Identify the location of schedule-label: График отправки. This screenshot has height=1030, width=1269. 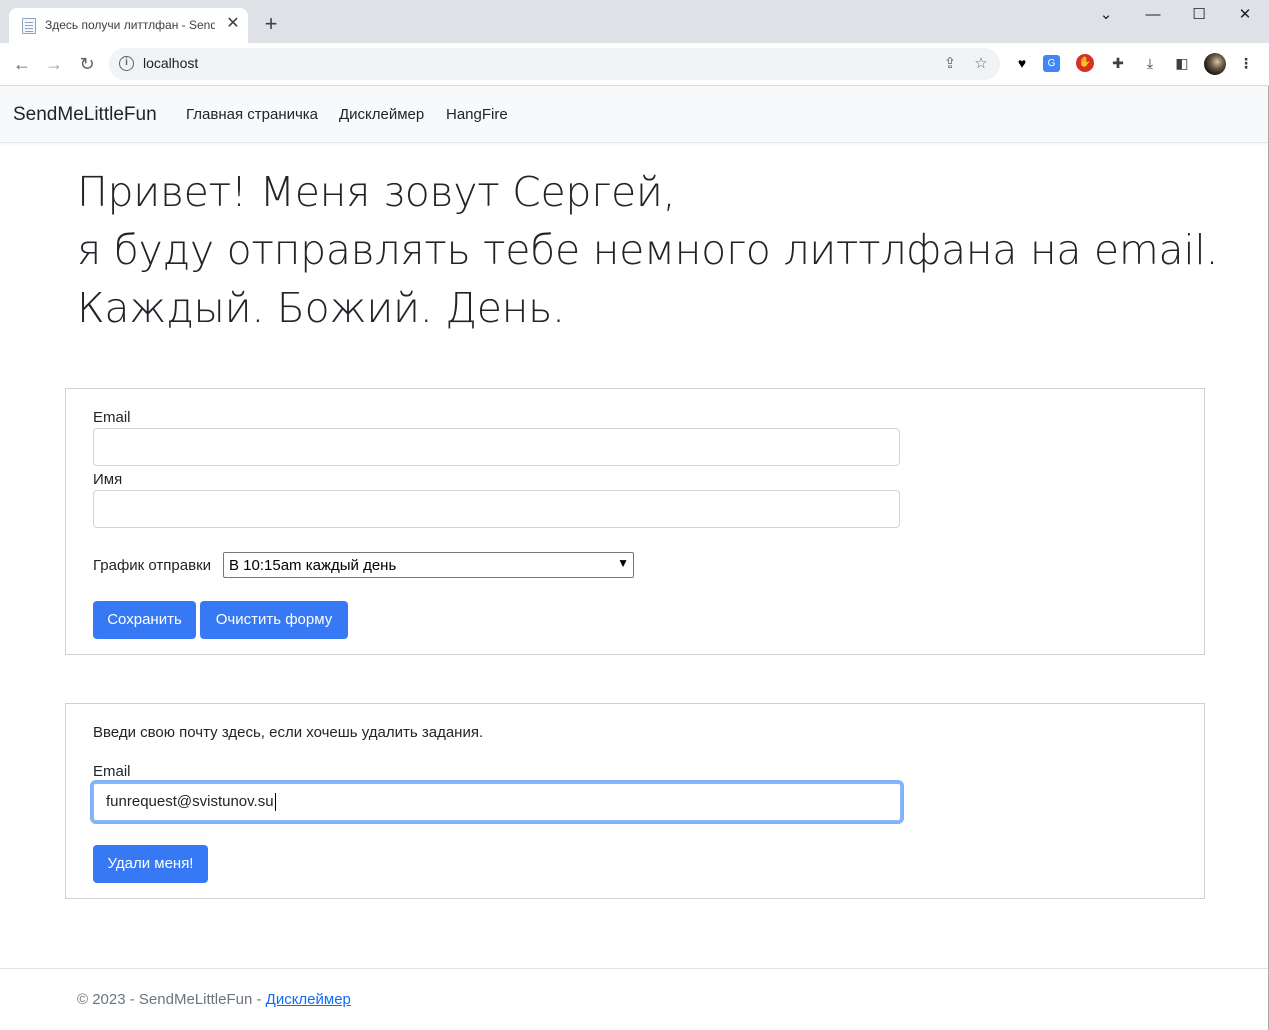
(152, 565).